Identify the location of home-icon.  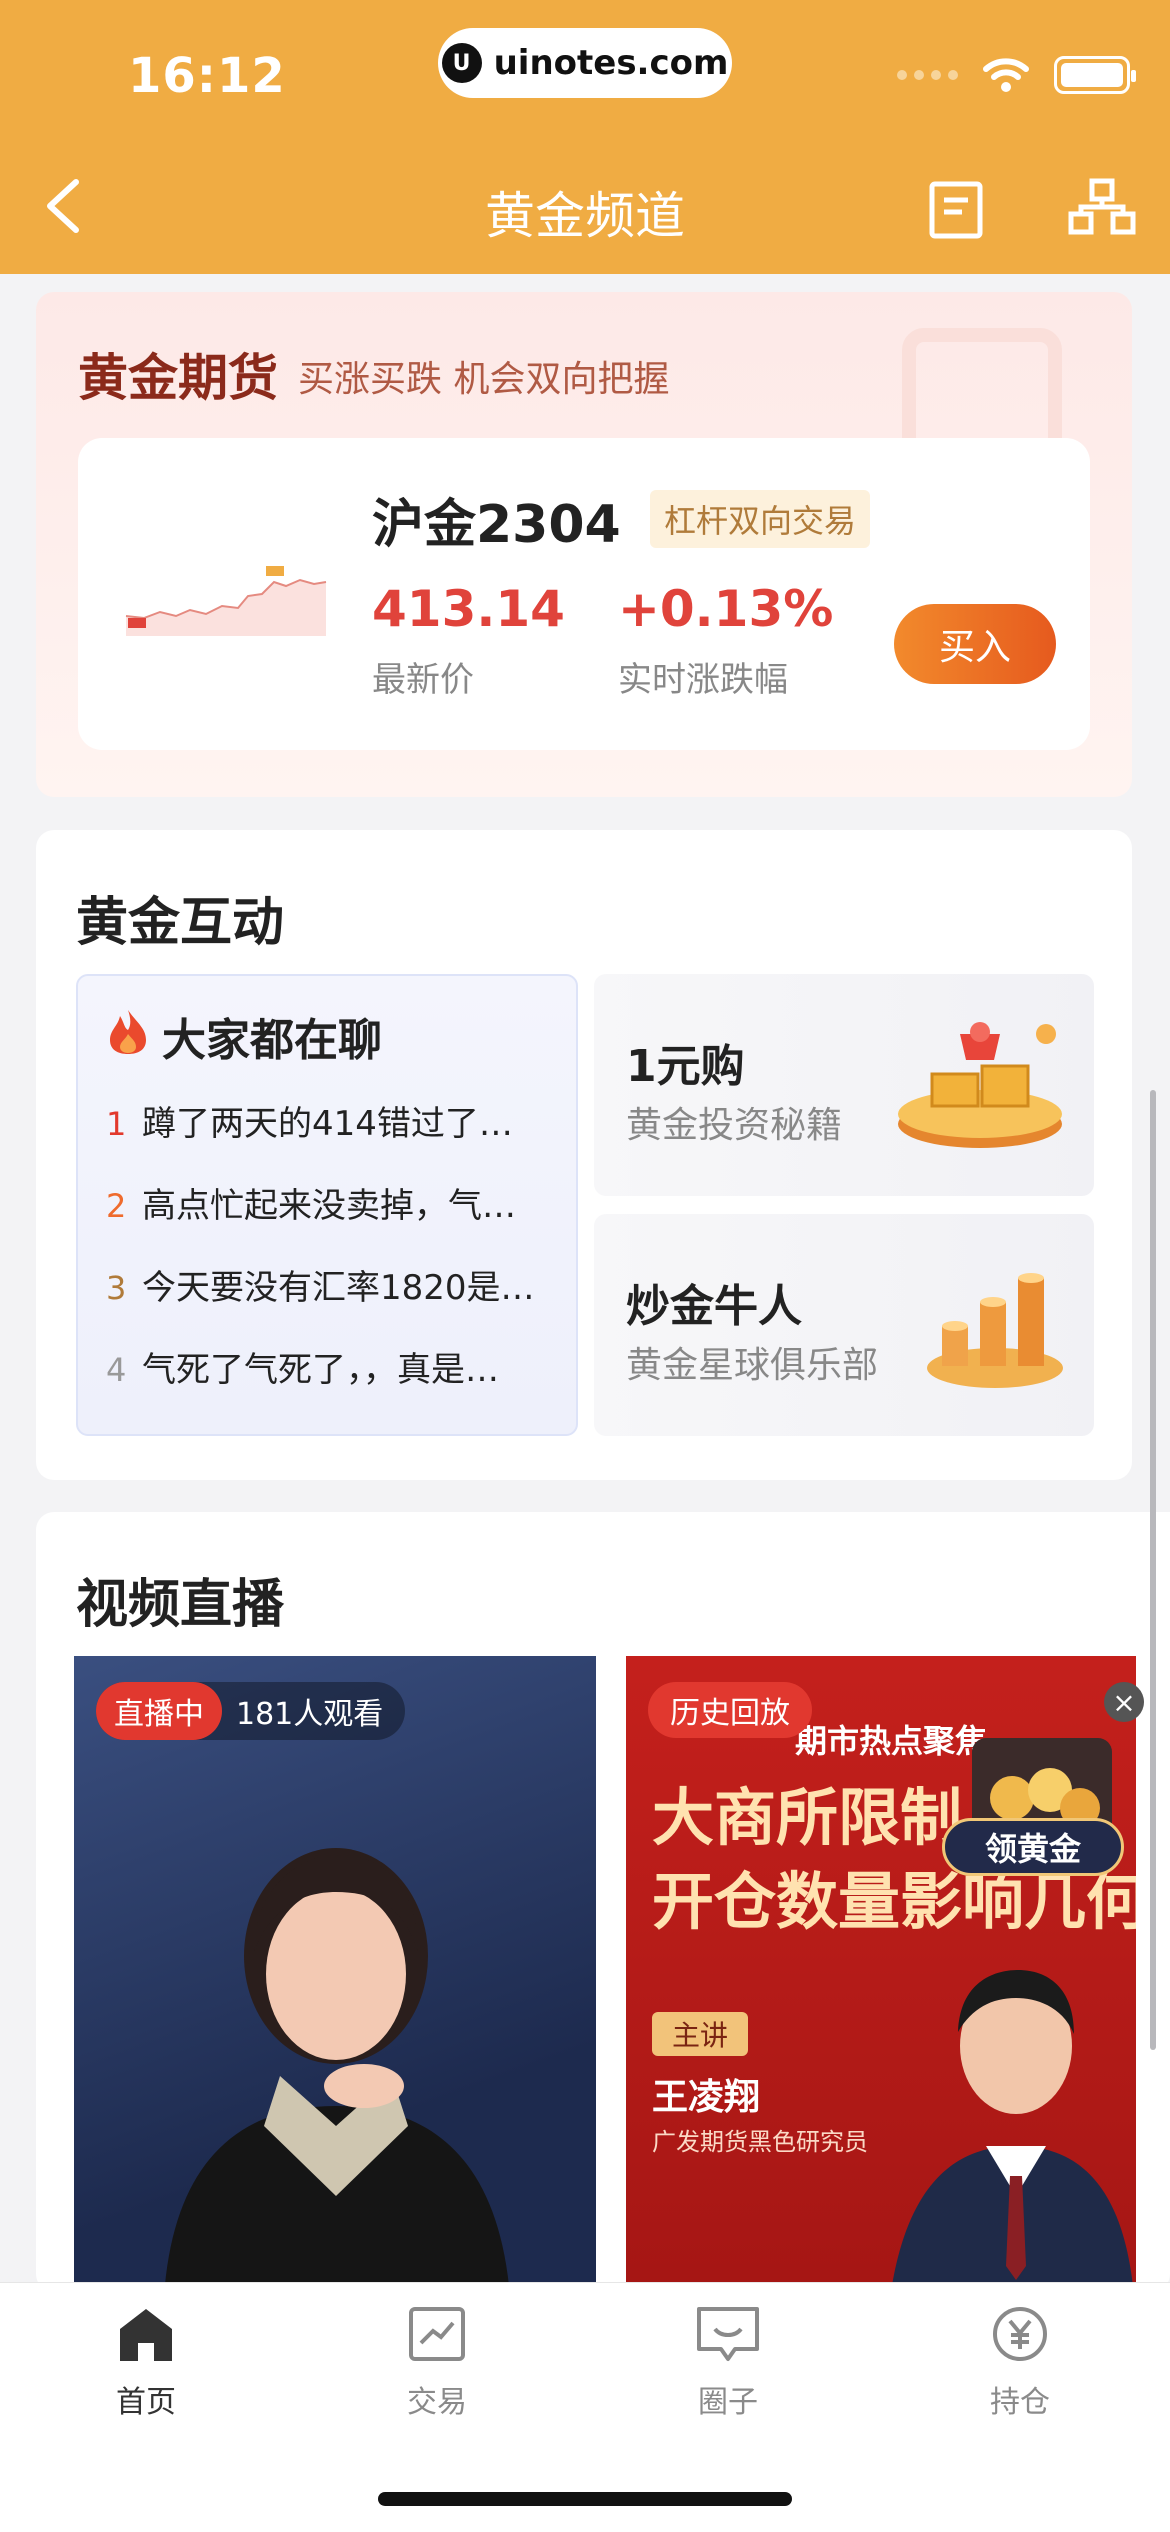
(146, 2335).